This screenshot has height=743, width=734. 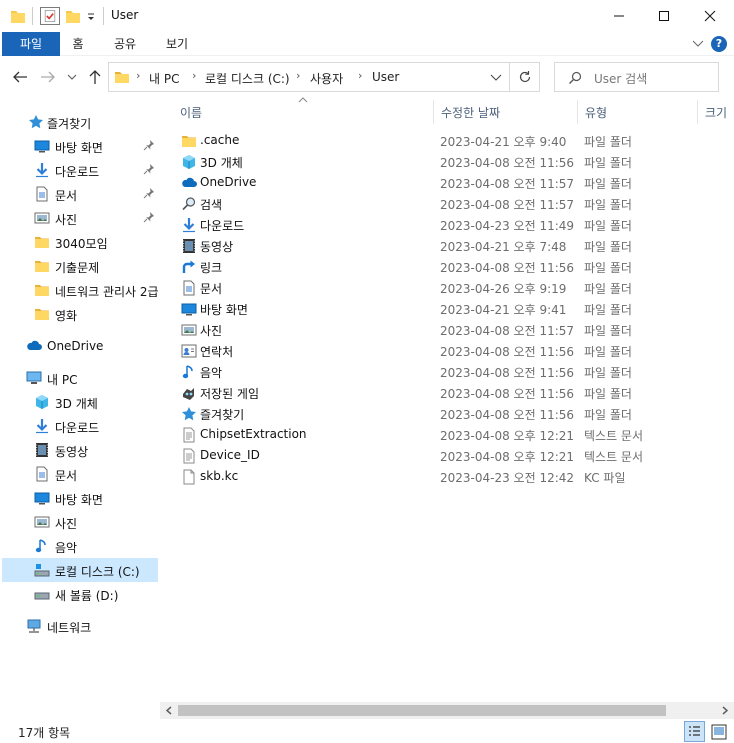 I want to click on new-folder-icon, so click(x=73, y=16).